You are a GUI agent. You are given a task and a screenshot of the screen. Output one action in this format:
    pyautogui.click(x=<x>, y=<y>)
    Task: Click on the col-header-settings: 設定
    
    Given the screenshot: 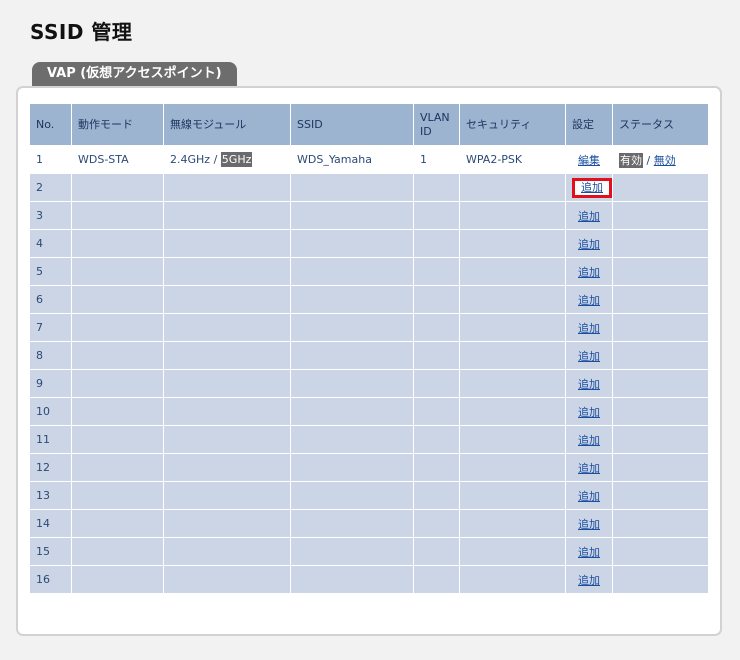 What is the action you would take?
    pyautogui.click(x=589, y=124)
    